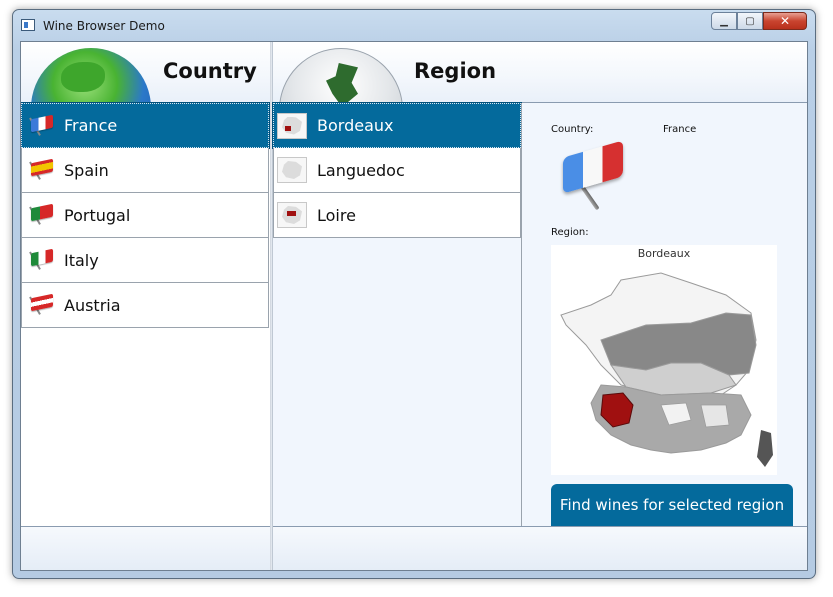 Image resolution: width=833 pixels, height=597 pixels. Describe the element at coordinates (672, 505) in the screenshot. I see `find-wines-button: Find wines for selected region` at that location.